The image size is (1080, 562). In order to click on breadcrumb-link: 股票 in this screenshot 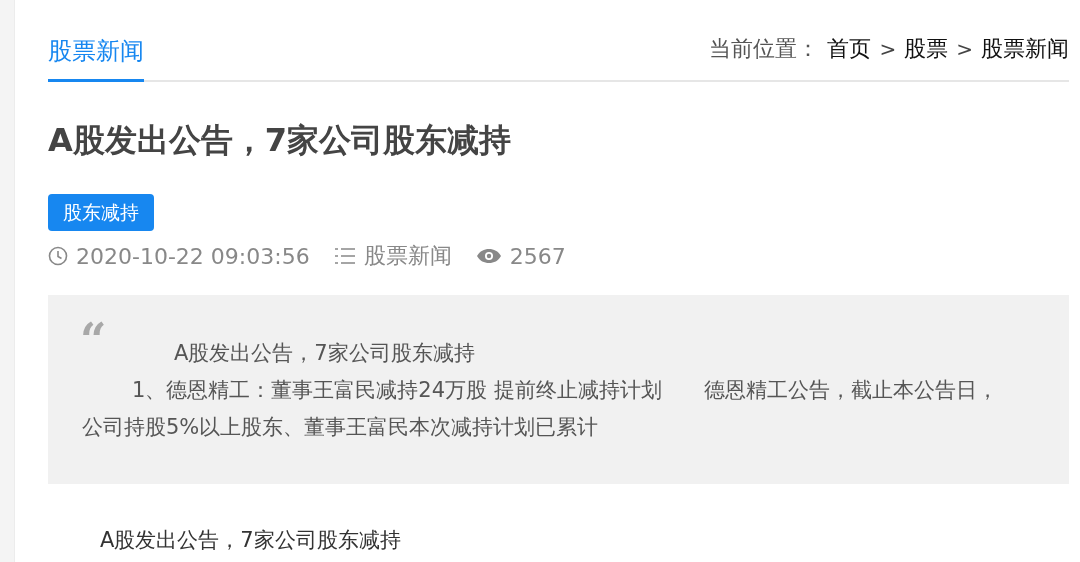, I will do `click(926, 49)`.